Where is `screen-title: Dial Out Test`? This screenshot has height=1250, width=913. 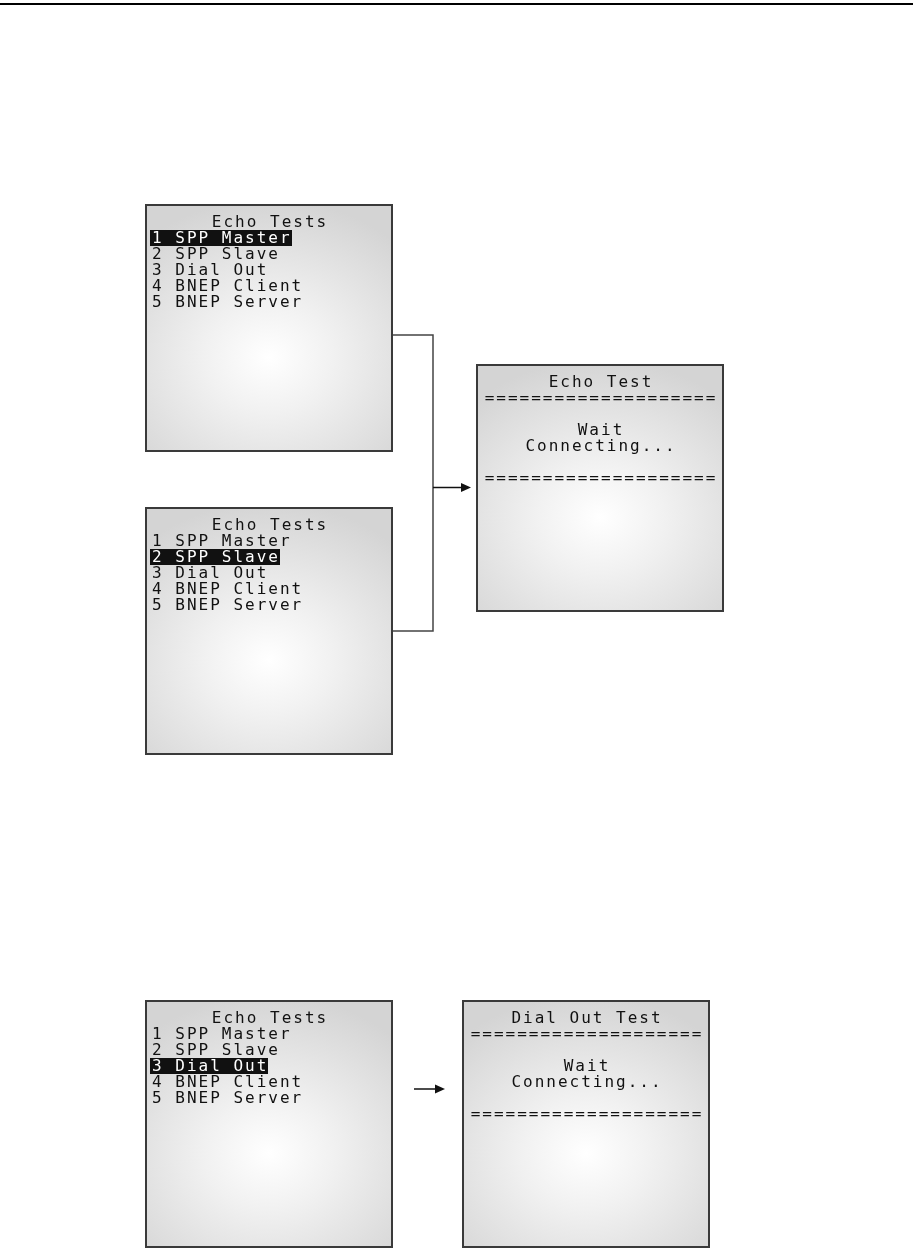 screen-title: Dial Out Test is located at coordinates (587, 1018).